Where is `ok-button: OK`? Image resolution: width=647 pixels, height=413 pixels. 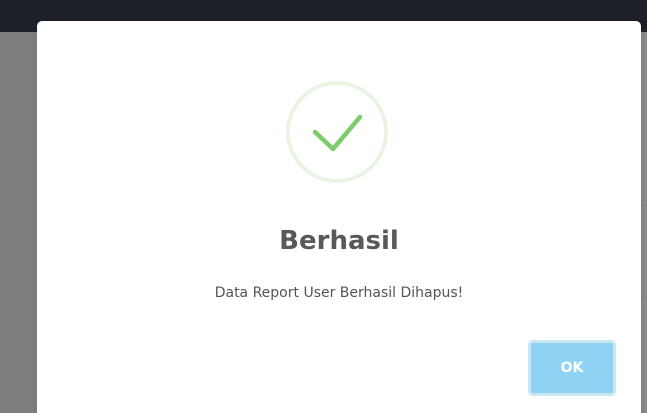 ok-button: OK is located at coordinates (572, 368).